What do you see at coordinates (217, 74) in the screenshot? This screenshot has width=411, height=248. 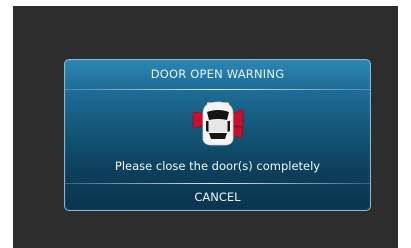 I see `dialog-title: DOOR OPEN WARNING` at bounding box center [217, 74].